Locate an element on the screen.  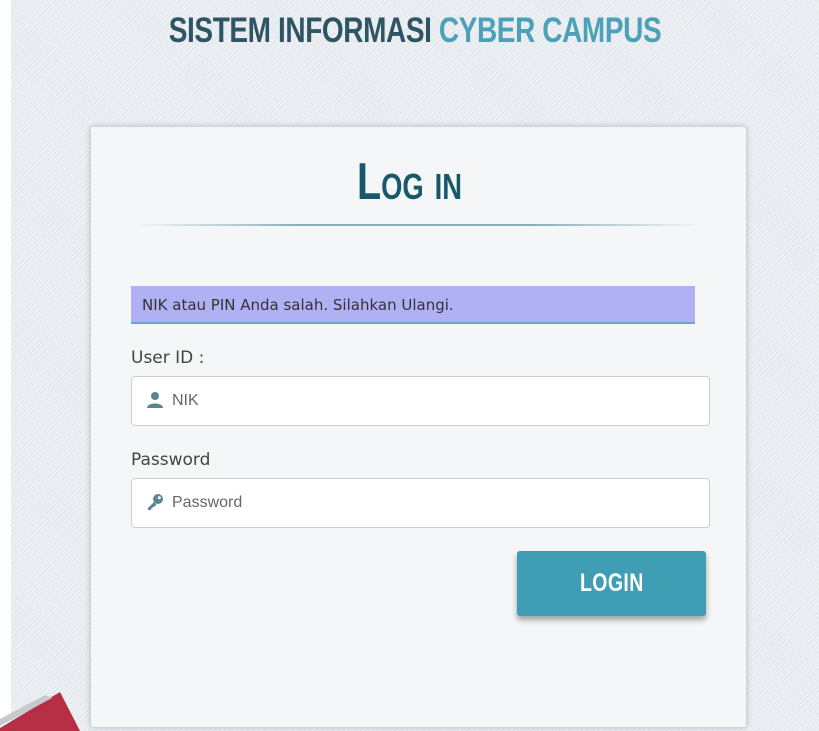
app-title-part2: CYBER CAMPUS is located at coordinates (550, 30).